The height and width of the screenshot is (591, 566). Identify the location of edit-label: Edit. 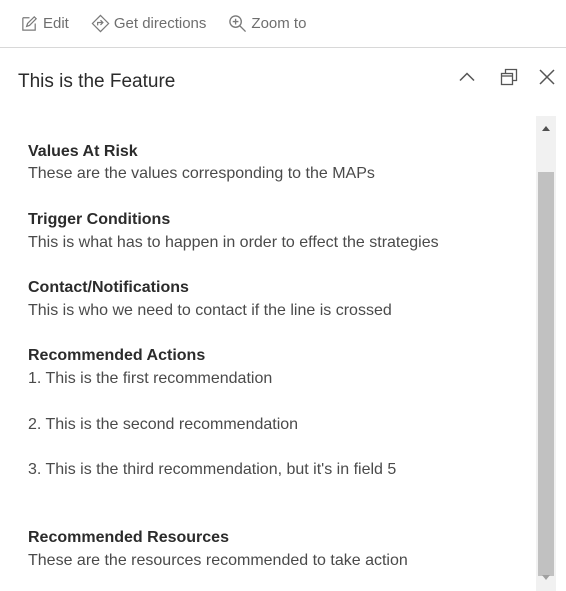
(56, 23).